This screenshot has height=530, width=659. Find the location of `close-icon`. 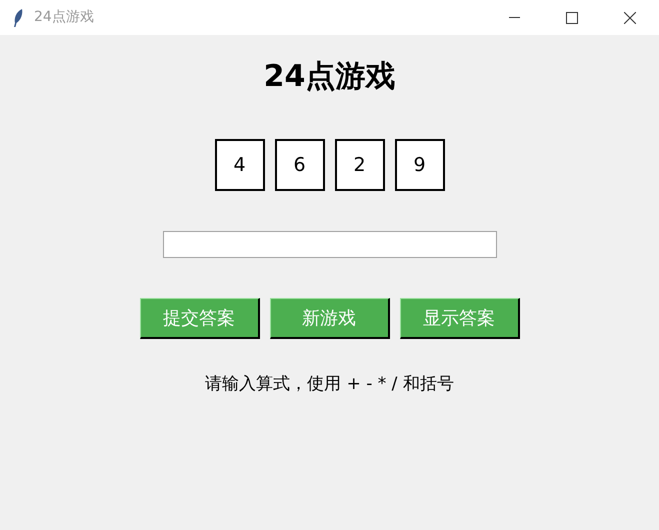

close-icon is located at coordinates (630, 18).